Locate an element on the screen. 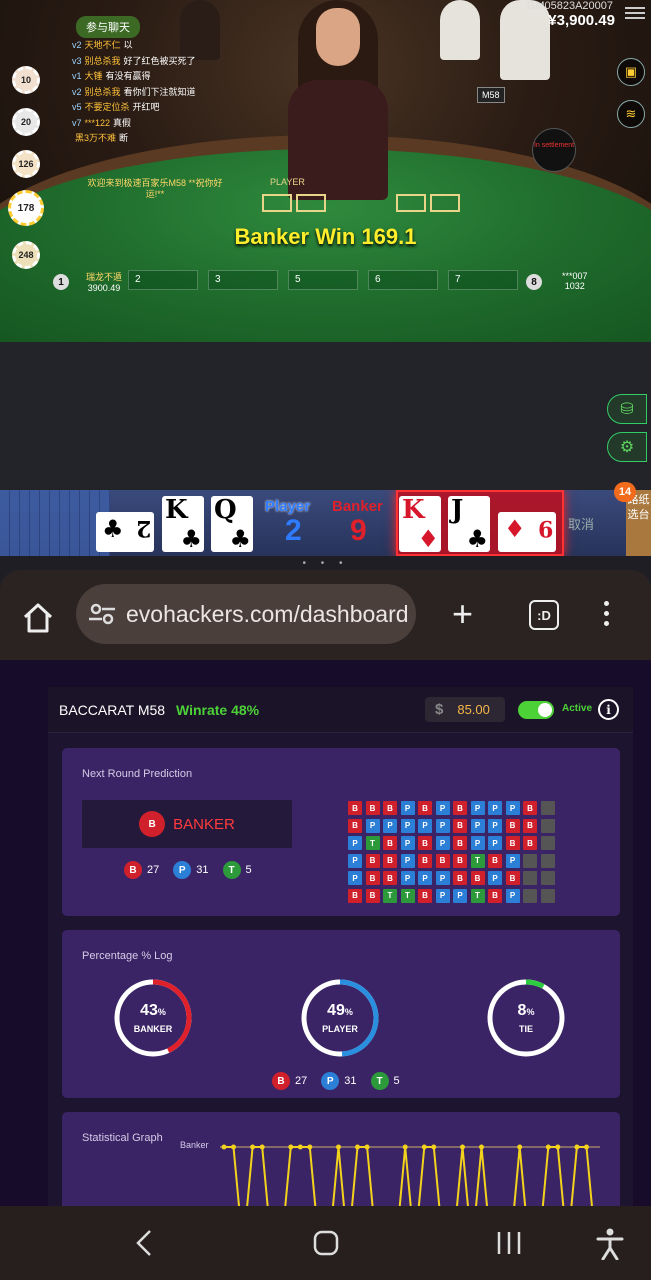 This screenshot has height=1280, width=651. site-settings-icon is located at coordinates (102, 614).